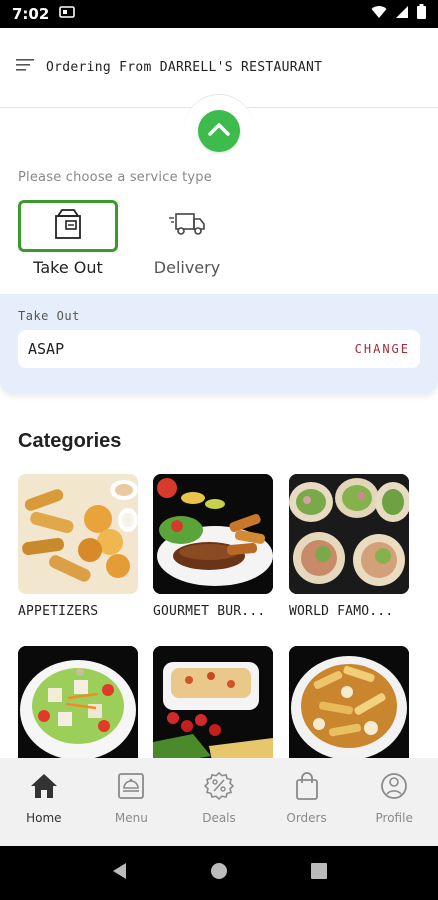  What do you see at coordinates (394, 818) in the screenshot?
I see `nav-label: Profile` at bounding box center [394, 818].